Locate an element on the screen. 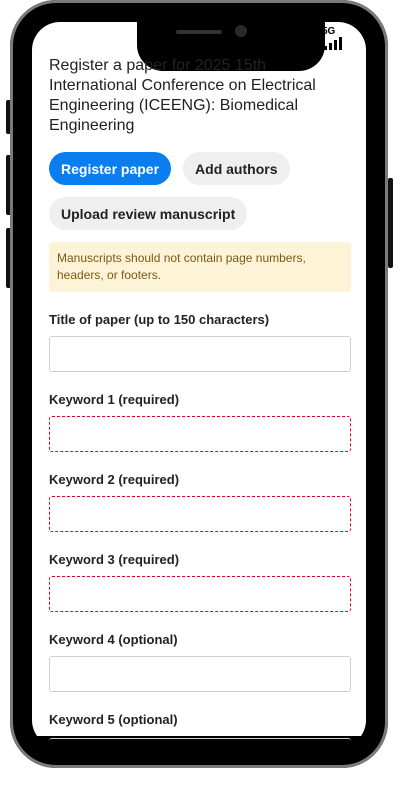  keyword2-field: Keyword 2 (required) is located at coordinates (200, 502).